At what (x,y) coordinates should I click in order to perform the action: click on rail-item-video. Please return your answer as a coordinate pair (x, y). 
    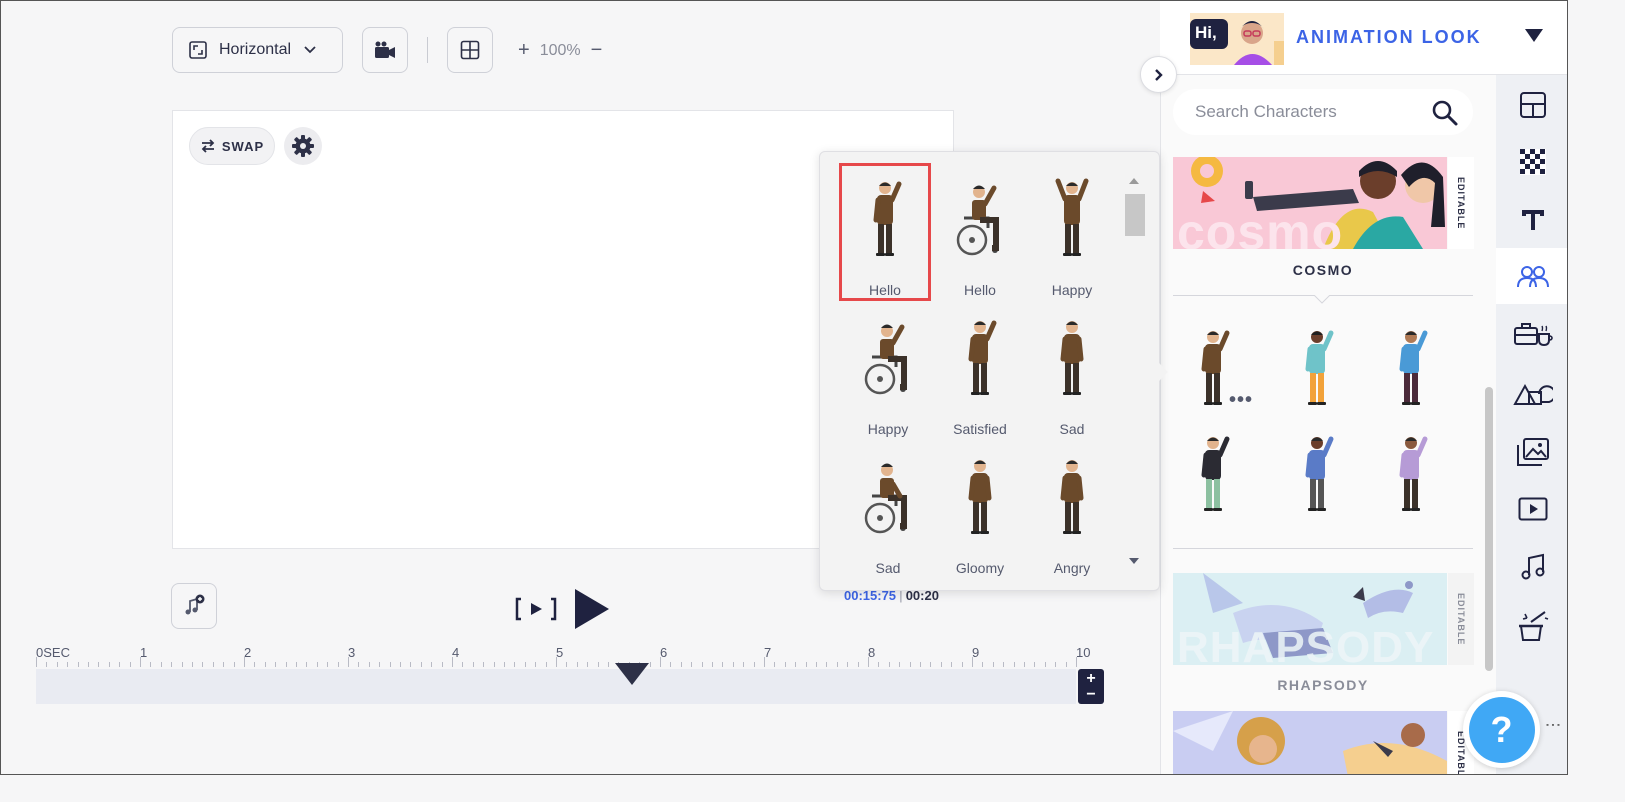
    Looking at the image, I should click on (1531, 509).